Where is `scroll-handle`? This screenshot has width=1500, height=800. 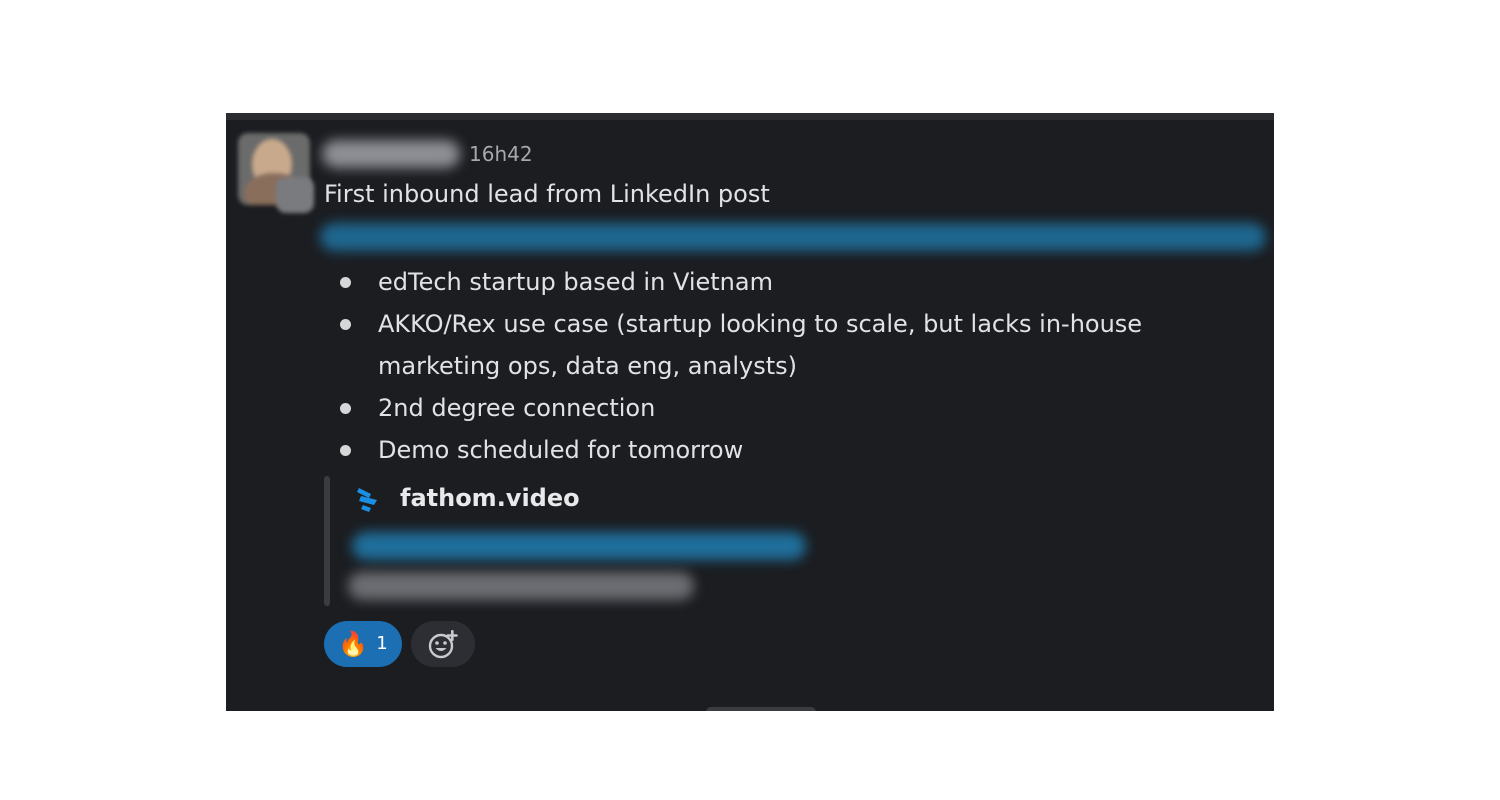
scroll-handle is located at coordinates (761, 709).